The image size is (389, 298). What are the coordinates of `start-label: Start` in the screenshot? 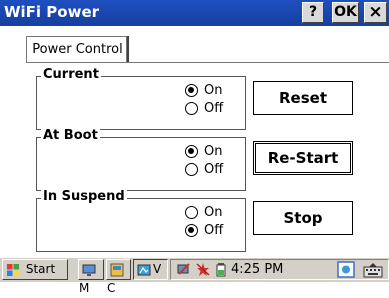 It's located at (40, 269).